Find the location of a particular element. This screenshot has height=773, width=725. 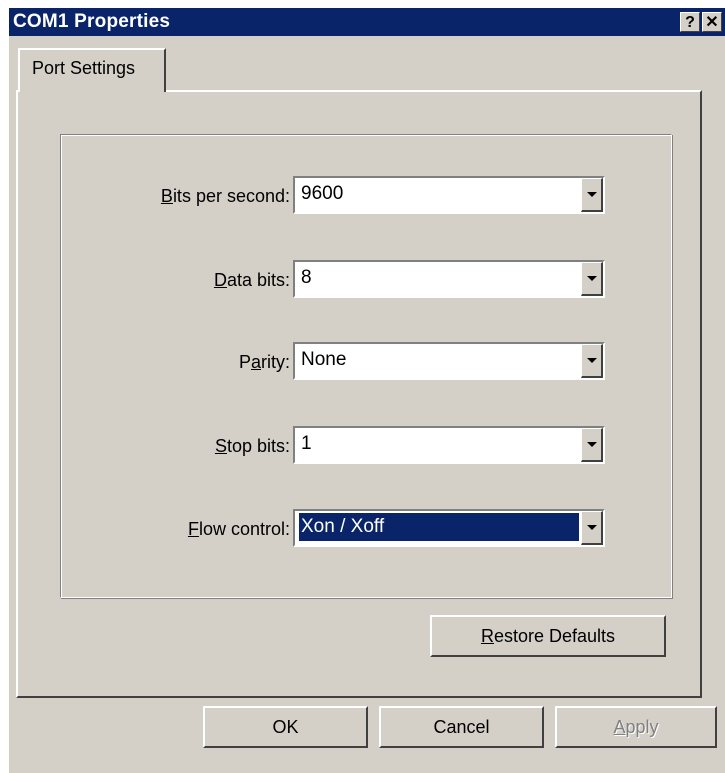

data-bits-value: 8 is located at coordinates (306, 277).